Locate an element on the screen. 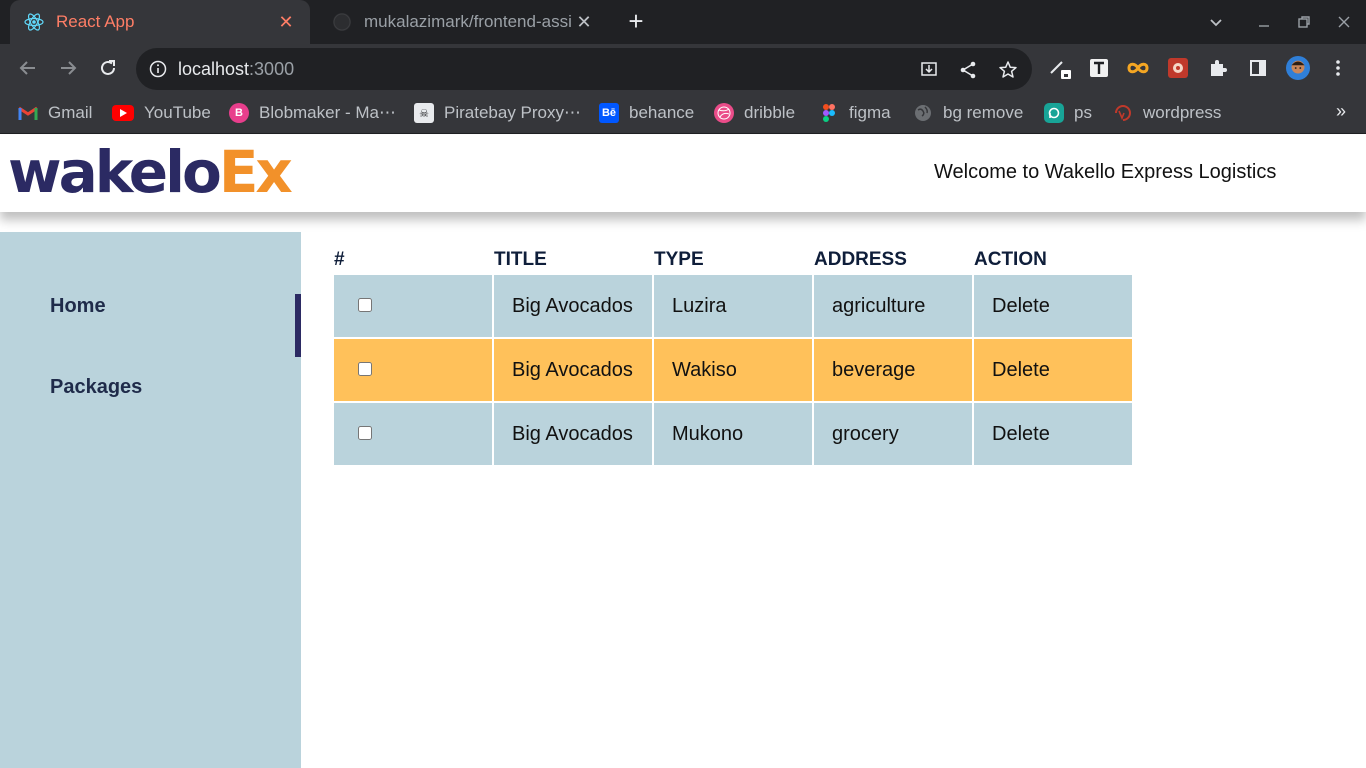  restore-icon is located at coordinates (1304, 22).